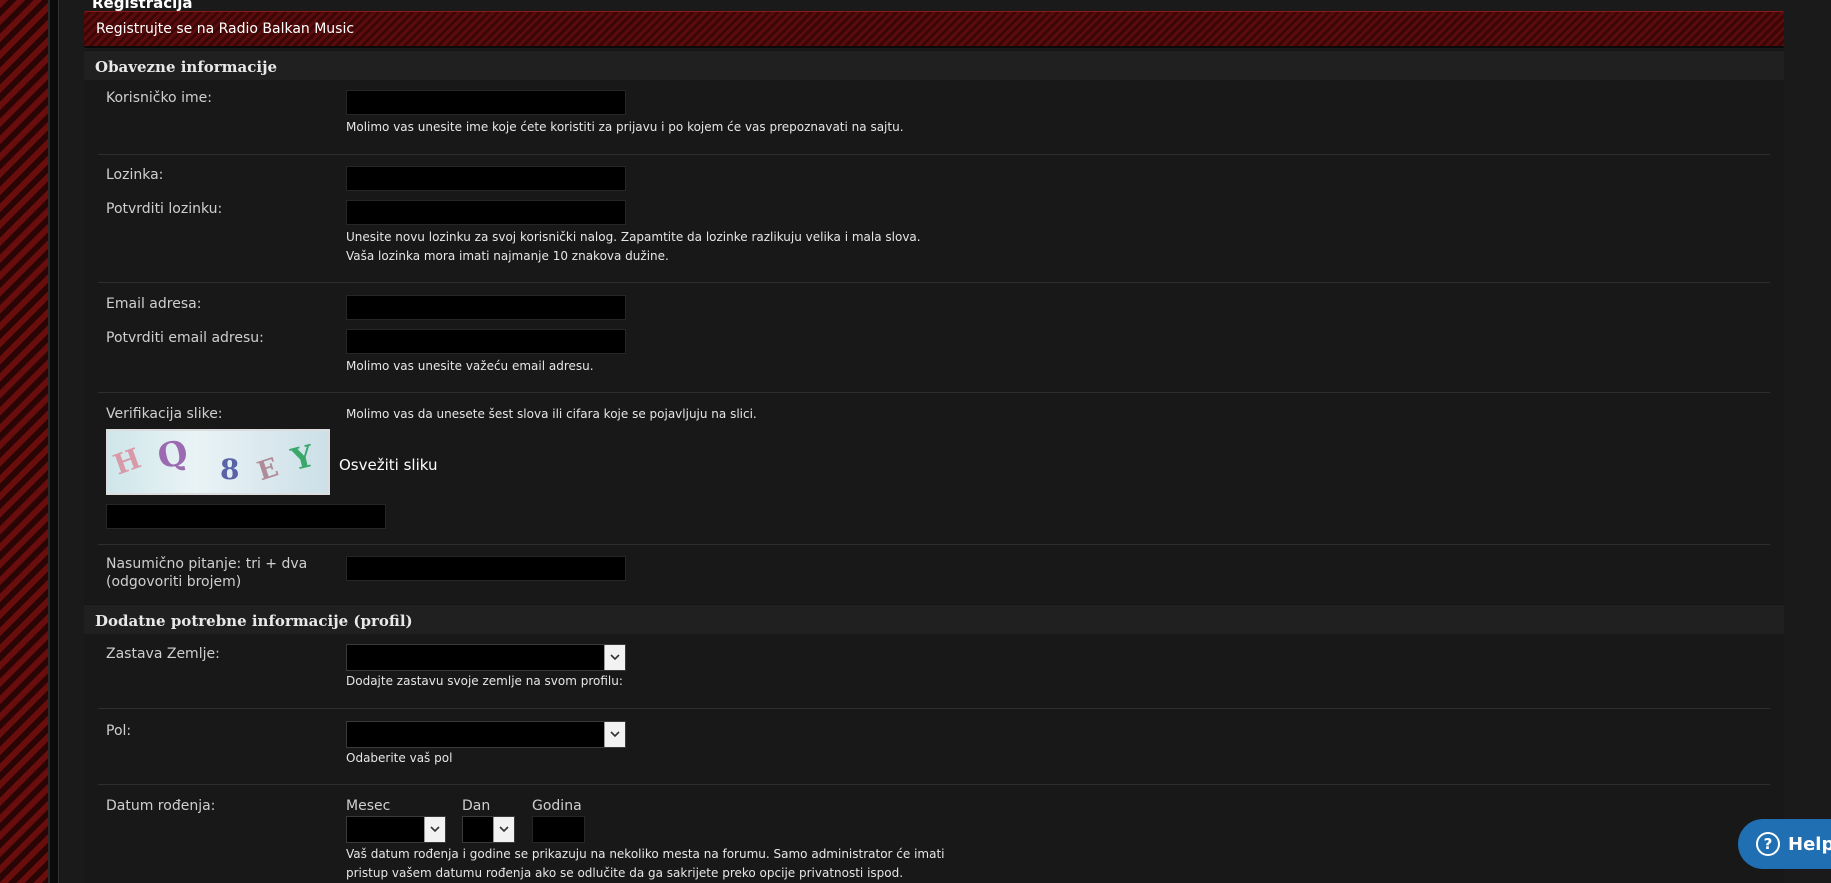 This screenshot has height=883, width=1831. I want to click on captcha-char: Q, so click(173, 455).